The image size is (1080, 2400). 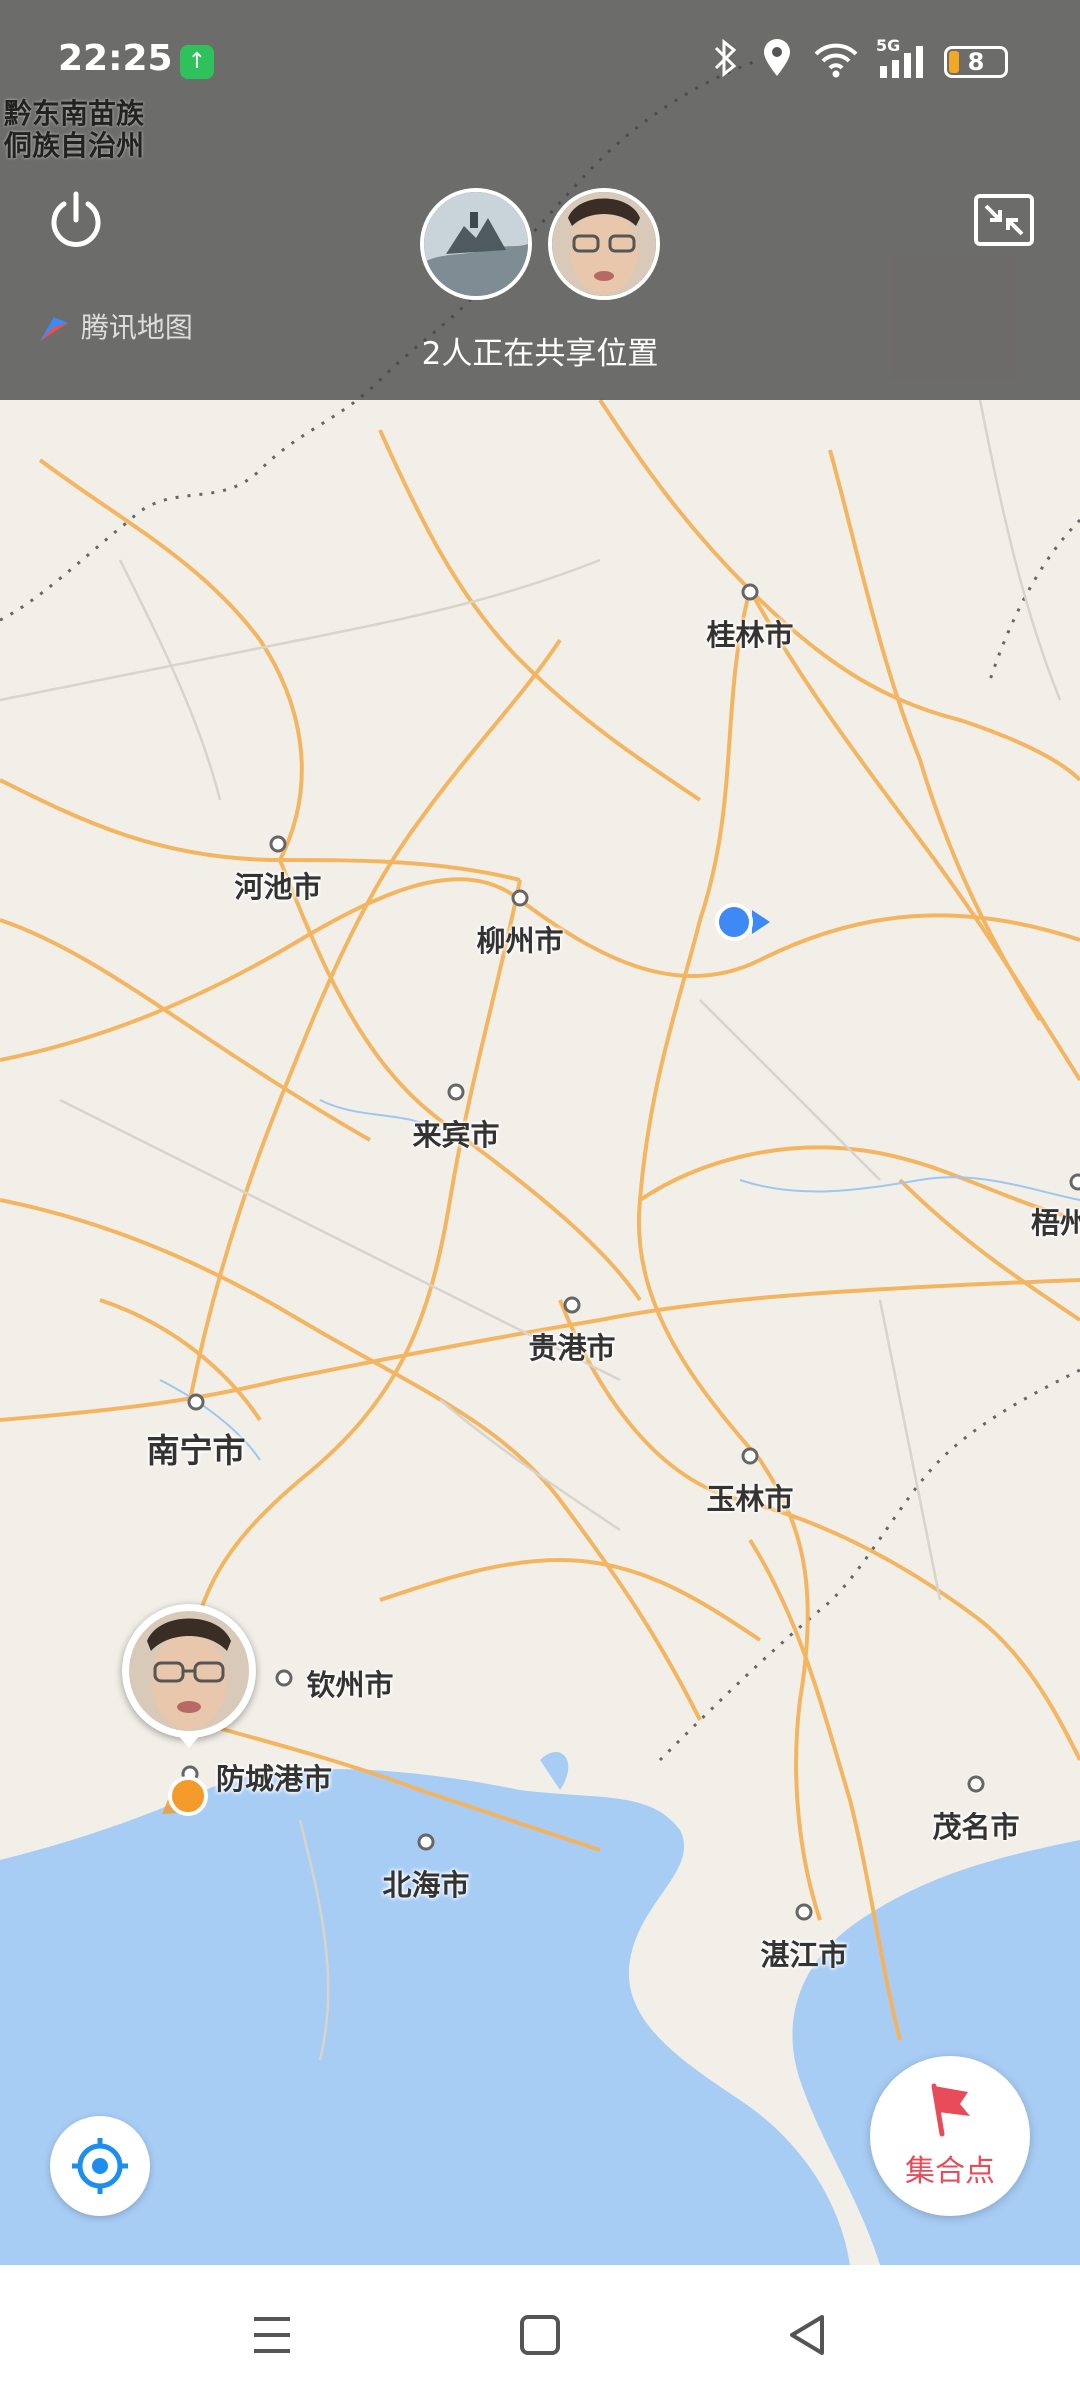 I want to click on peer-avatar, so click(x=189, y=1671).